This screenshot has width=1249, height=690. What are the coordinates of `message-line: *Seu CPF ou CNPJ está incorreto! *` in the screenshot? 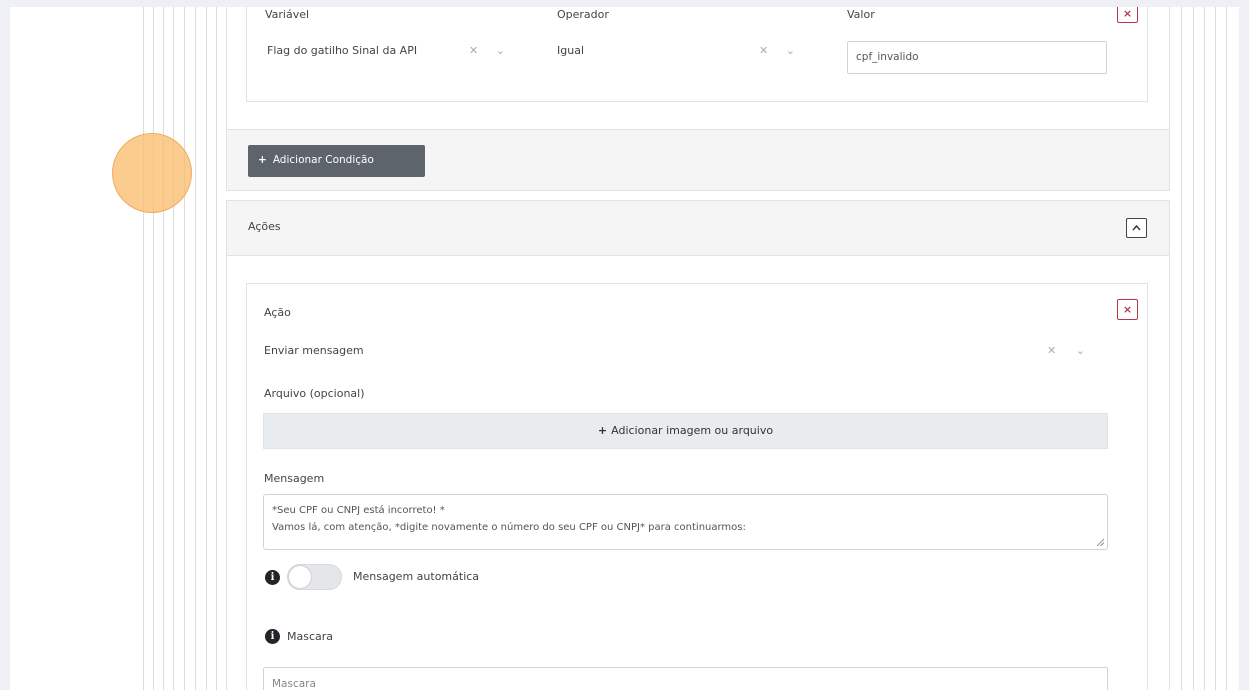 It's located at (358, 510).